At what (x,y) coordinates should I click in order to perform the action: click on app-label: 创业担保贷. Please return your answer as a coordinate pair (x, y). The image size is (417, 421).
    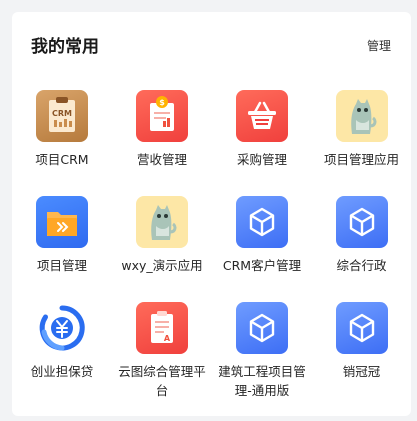
    Looking at the image, I should click on (62, 371).